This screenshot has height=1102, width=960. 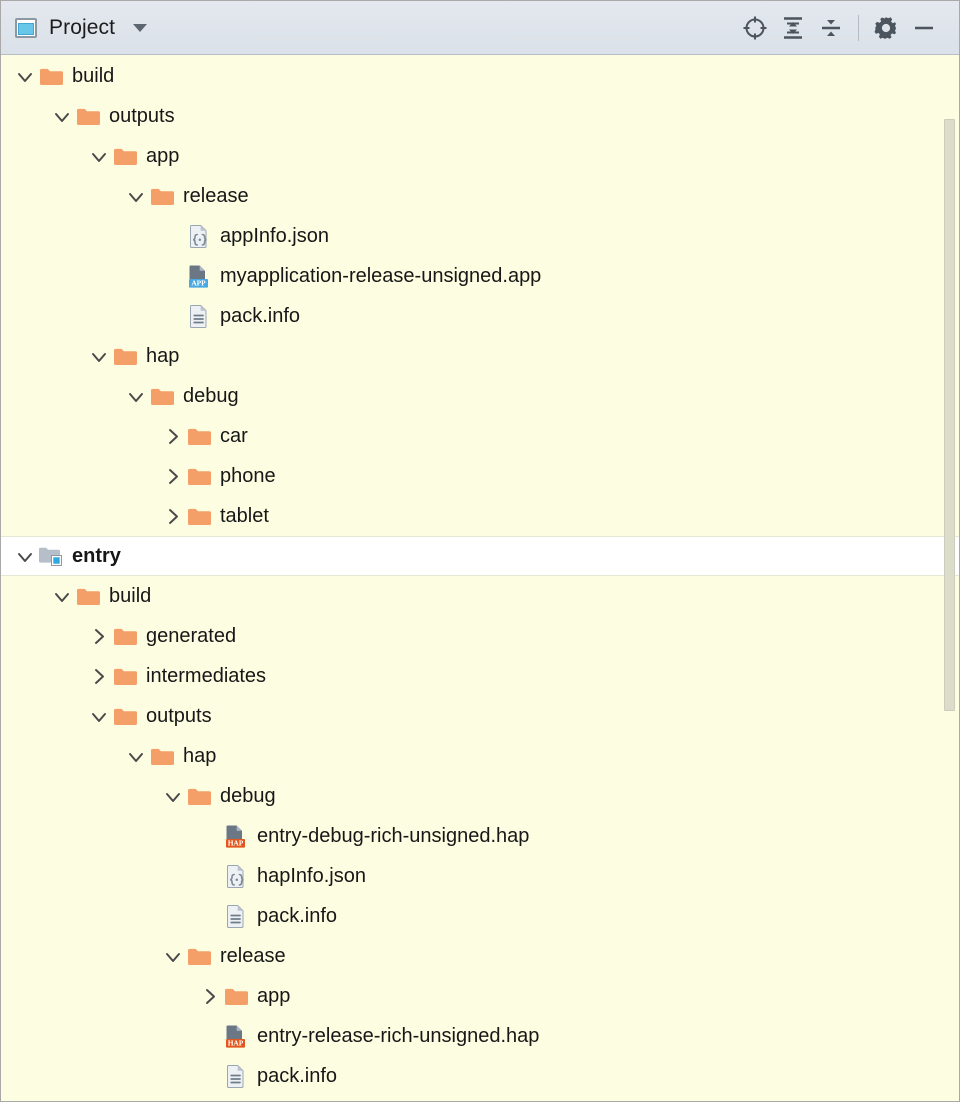 I want to click on tree-row-appinfo-json: appInfo.json, so click(x=480, y=236).